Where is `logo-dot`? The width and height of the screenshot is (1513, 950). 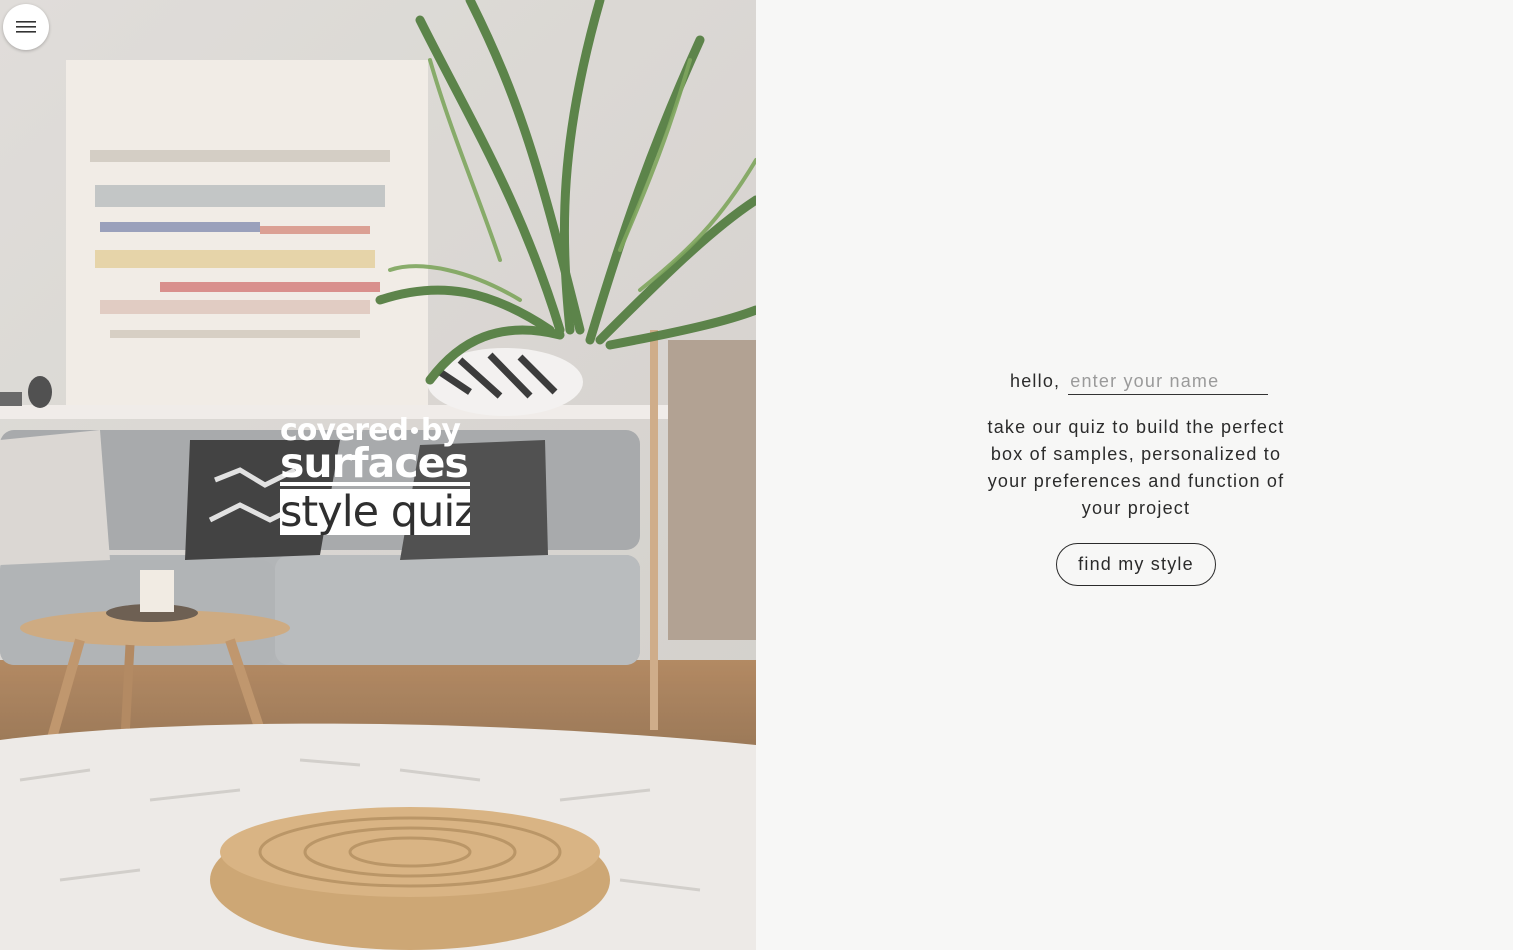 logo-dot is located at coordinates (414, 430).